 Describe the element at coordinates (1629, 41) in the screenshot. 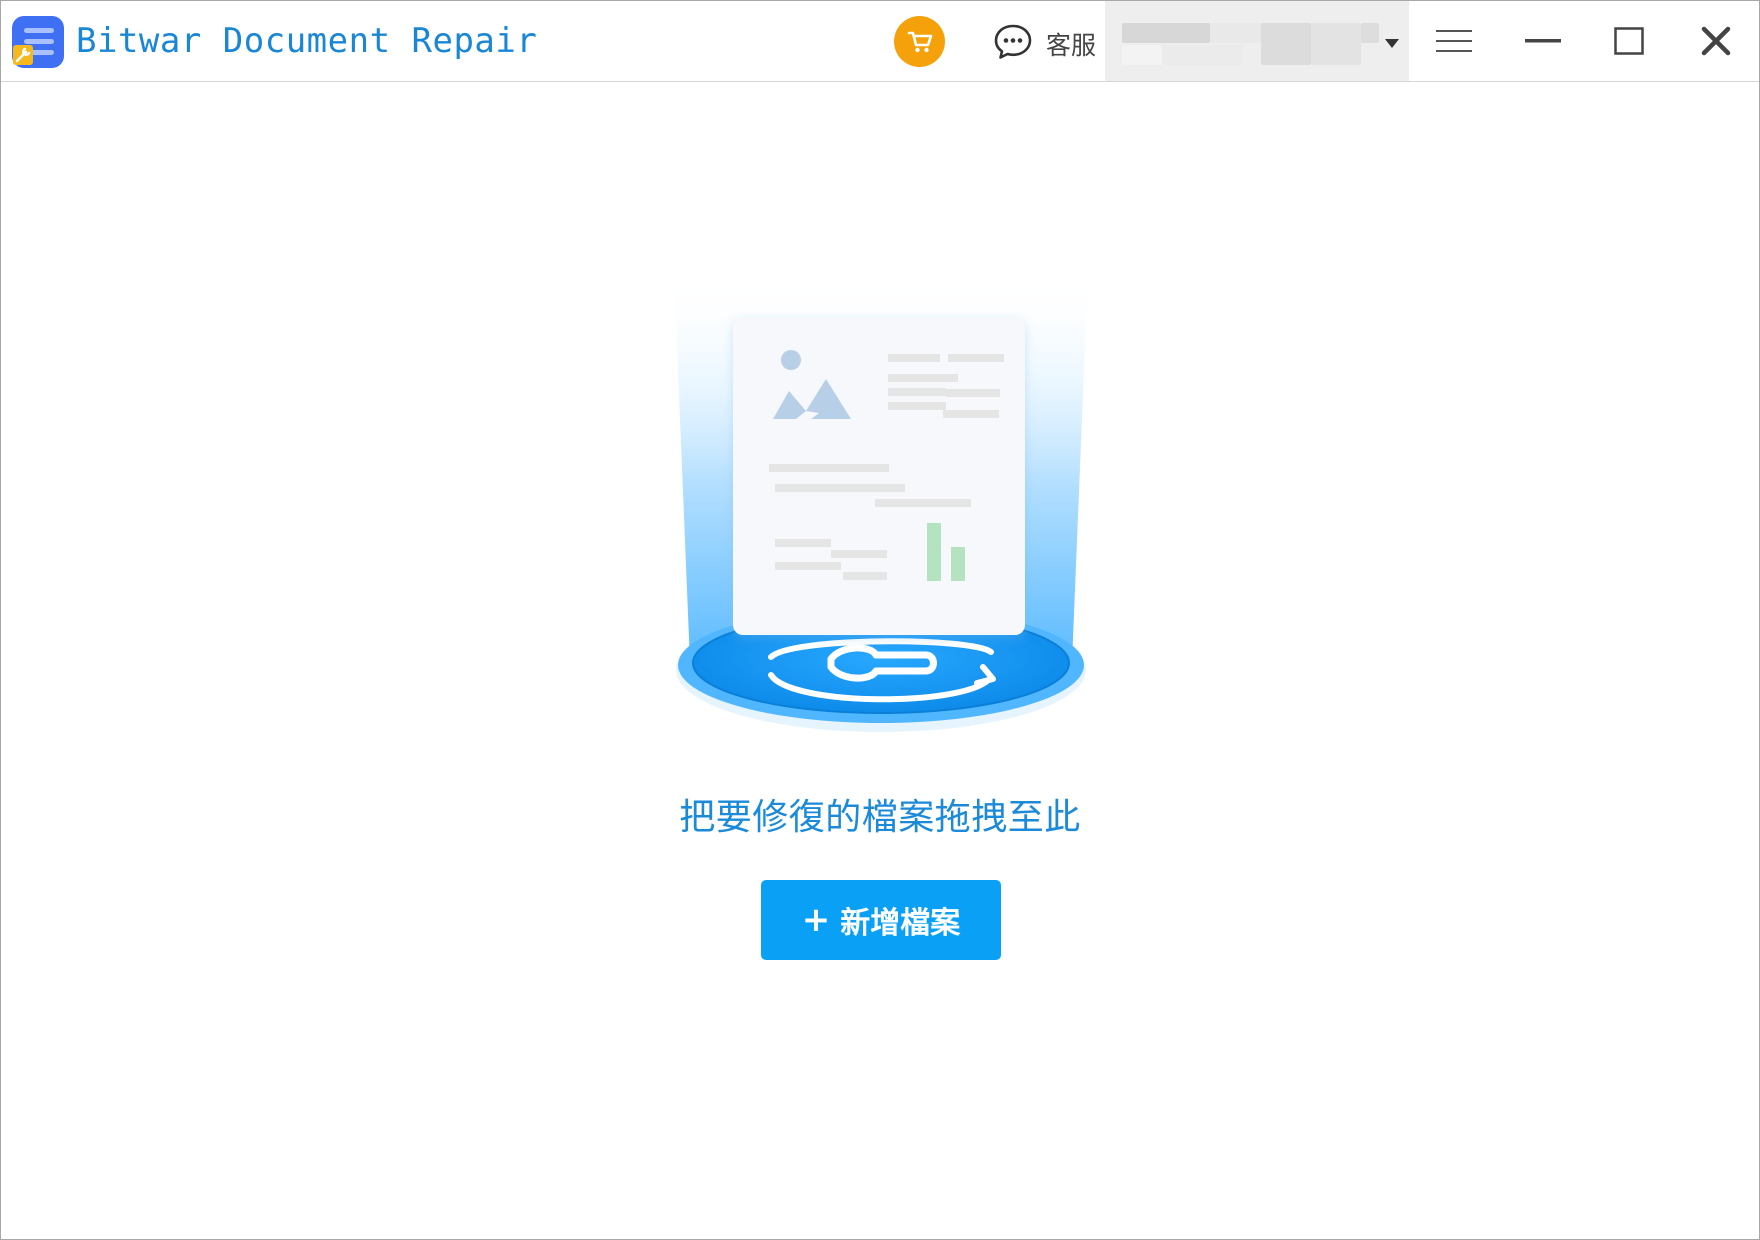

I see `maximize-button` at that location.